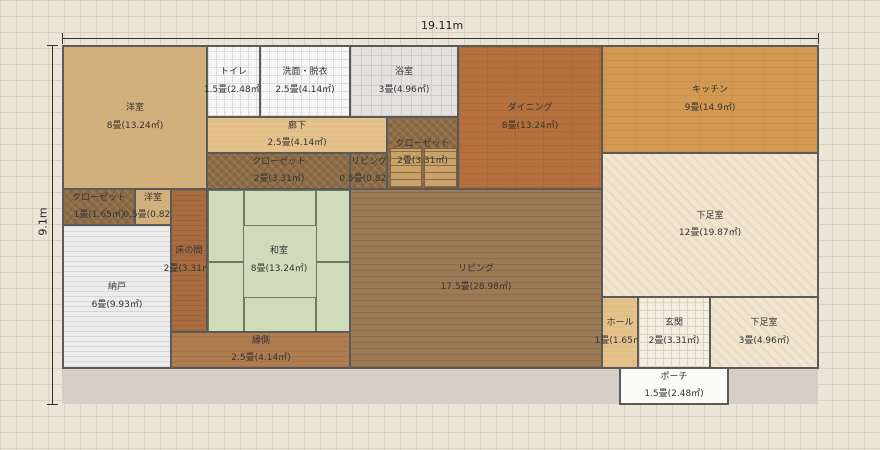 The width and height of the screenshot is (880, 450). I want to click on room-storage: 納戸 6畳(9.93㎡), so click(117, 296).